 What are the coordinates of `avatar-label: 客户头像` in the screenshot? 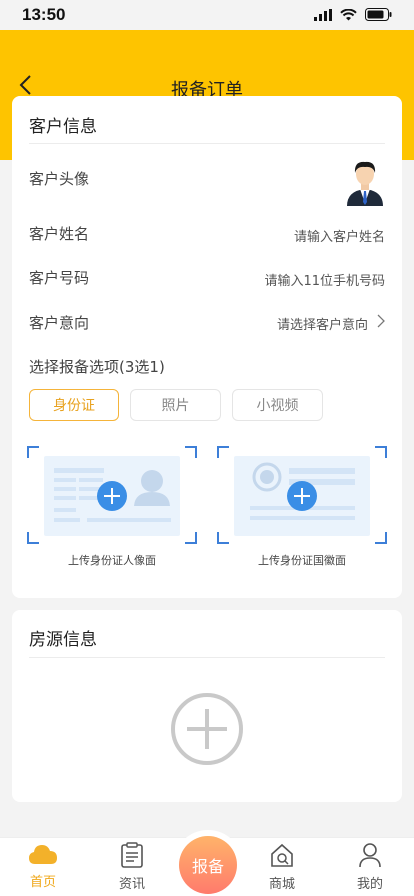 It's located at (59, 179).